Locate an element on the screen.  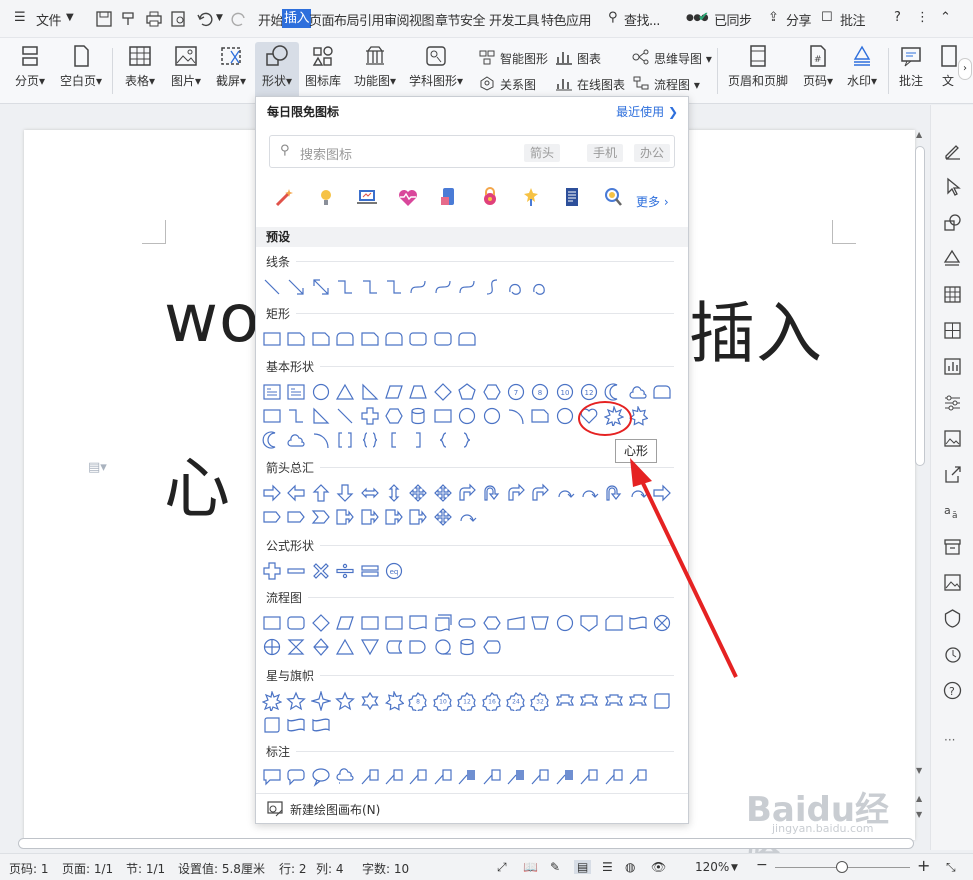
flow-shape-sort is located at coordinates (321, 647).